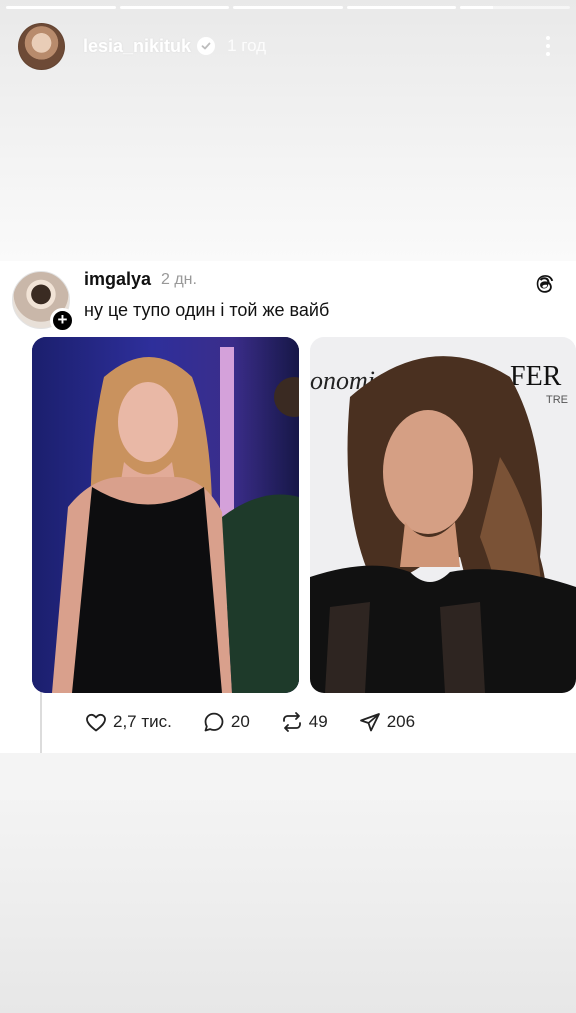 This screenshot has height=1013, width=576. What do you see at coordinates (544, 283) in the screenshot?
I see `threads-logo-icon` at bounding box center [544, 283].